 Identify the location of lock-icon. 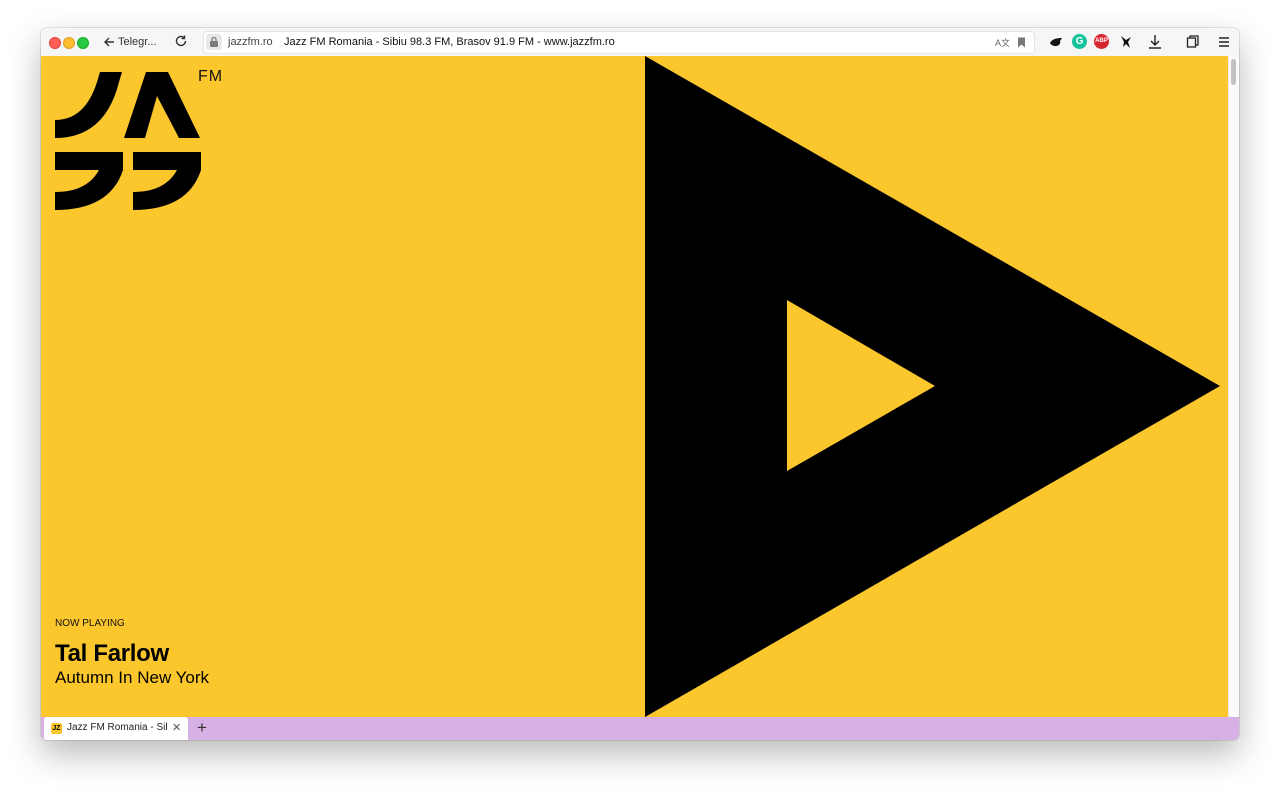
(214, 42).